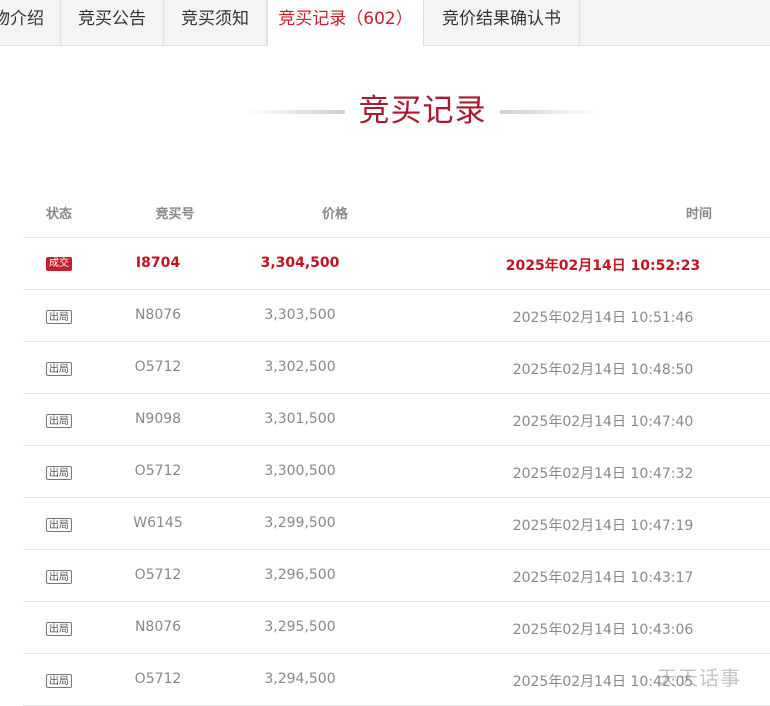 Image resolution: width=770 pixels, height=706 pixels. Describe the element at coordinates (300, 315) in the screenshot. I see `price-cell: 3,303,500` at that location.